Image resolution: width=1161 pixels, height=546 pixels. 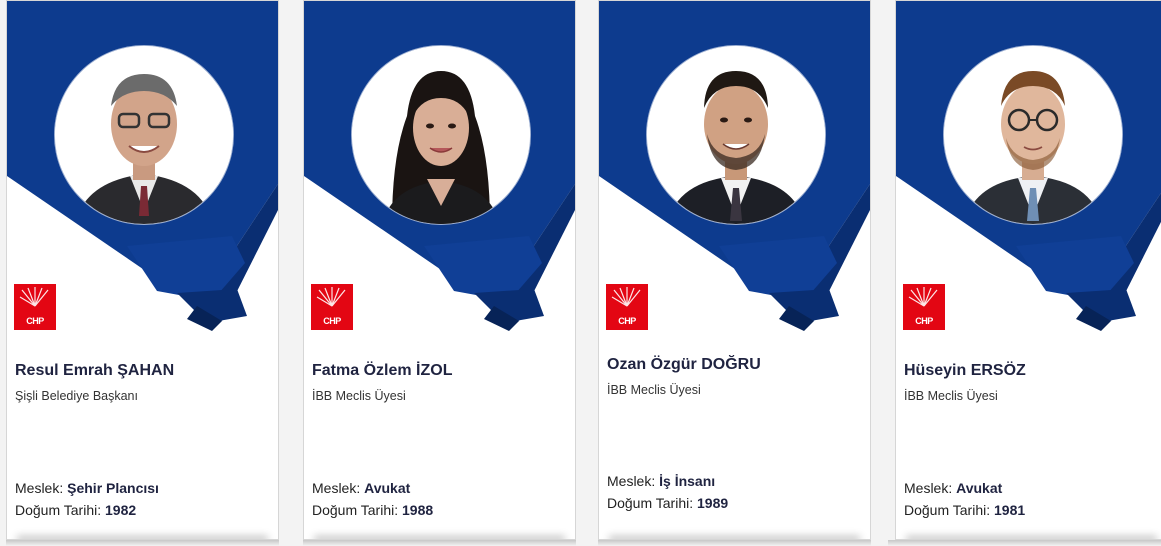 I want to click on birthdate-value: 1982, so click(x=121, y=510).